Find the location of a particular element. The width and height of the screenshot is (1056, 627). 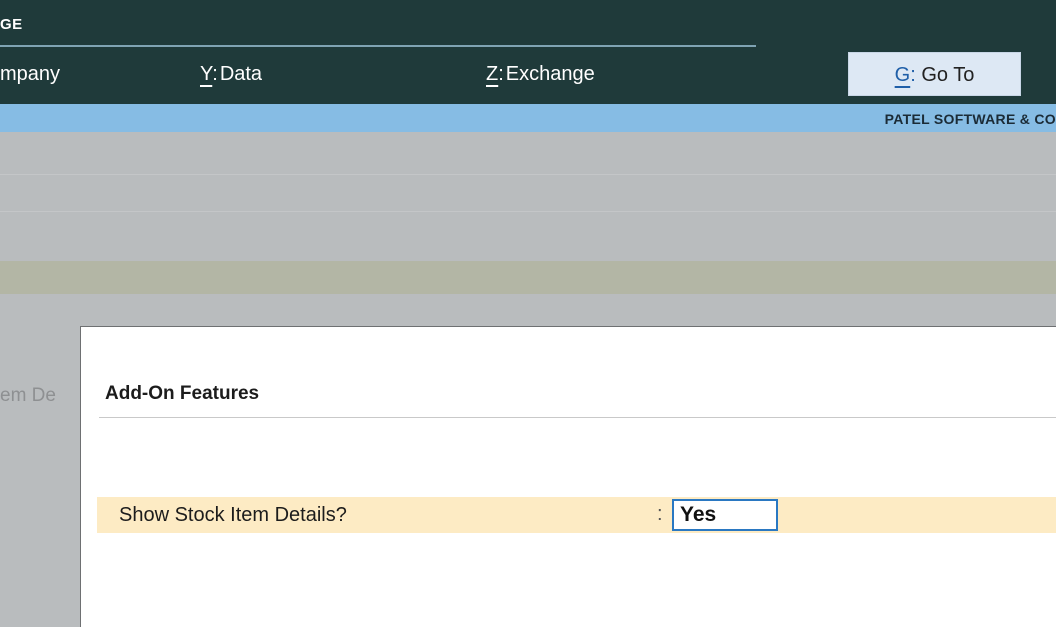

menu-company-label: mpany is located at coordinates (30, 74).